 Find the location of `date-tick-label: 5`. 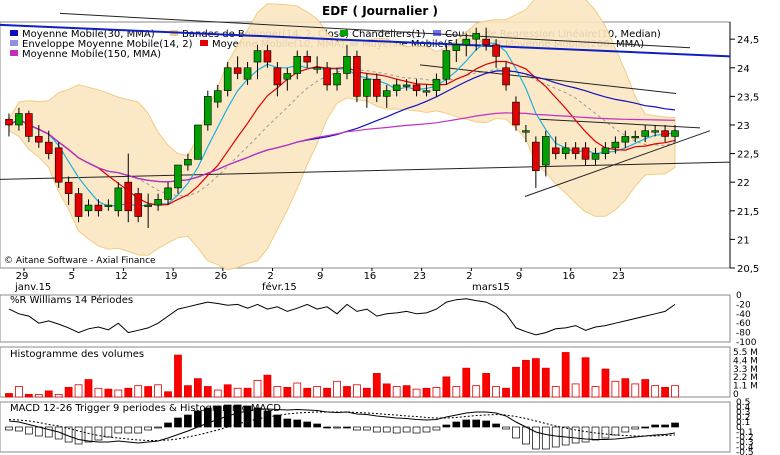

date-tick-label: 5 is located at coordinates (72, 276).